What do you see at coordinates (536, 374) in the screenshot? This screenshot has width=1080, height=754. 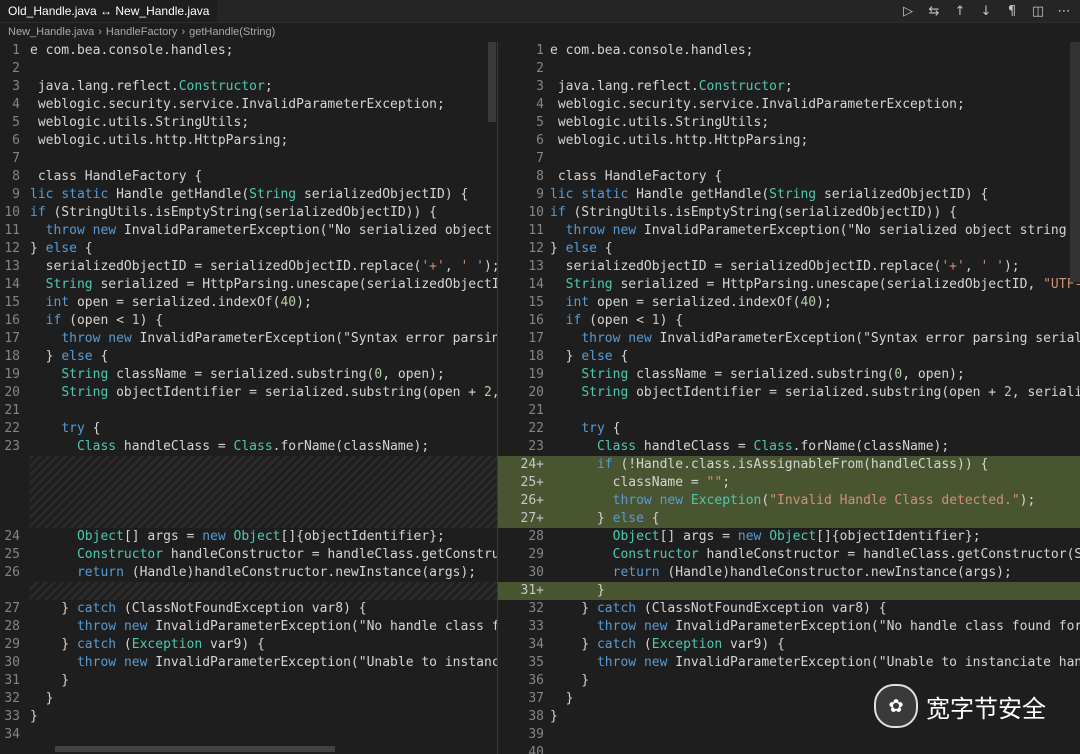 I see `line-number: 19` at bounding box center [536, 374].